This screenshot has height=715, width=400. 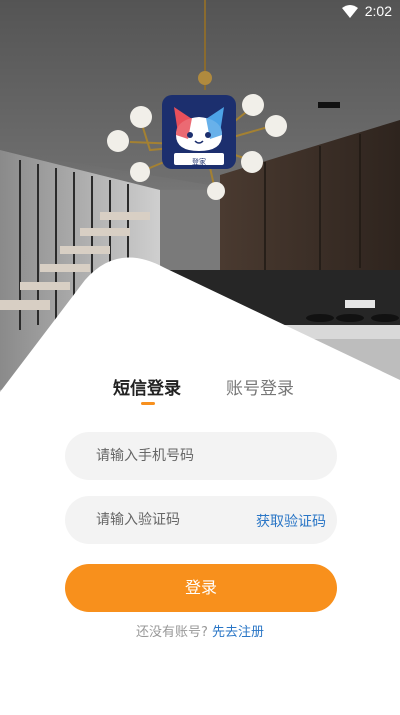 I want to click on phone-input, so click(x=196, y=456).